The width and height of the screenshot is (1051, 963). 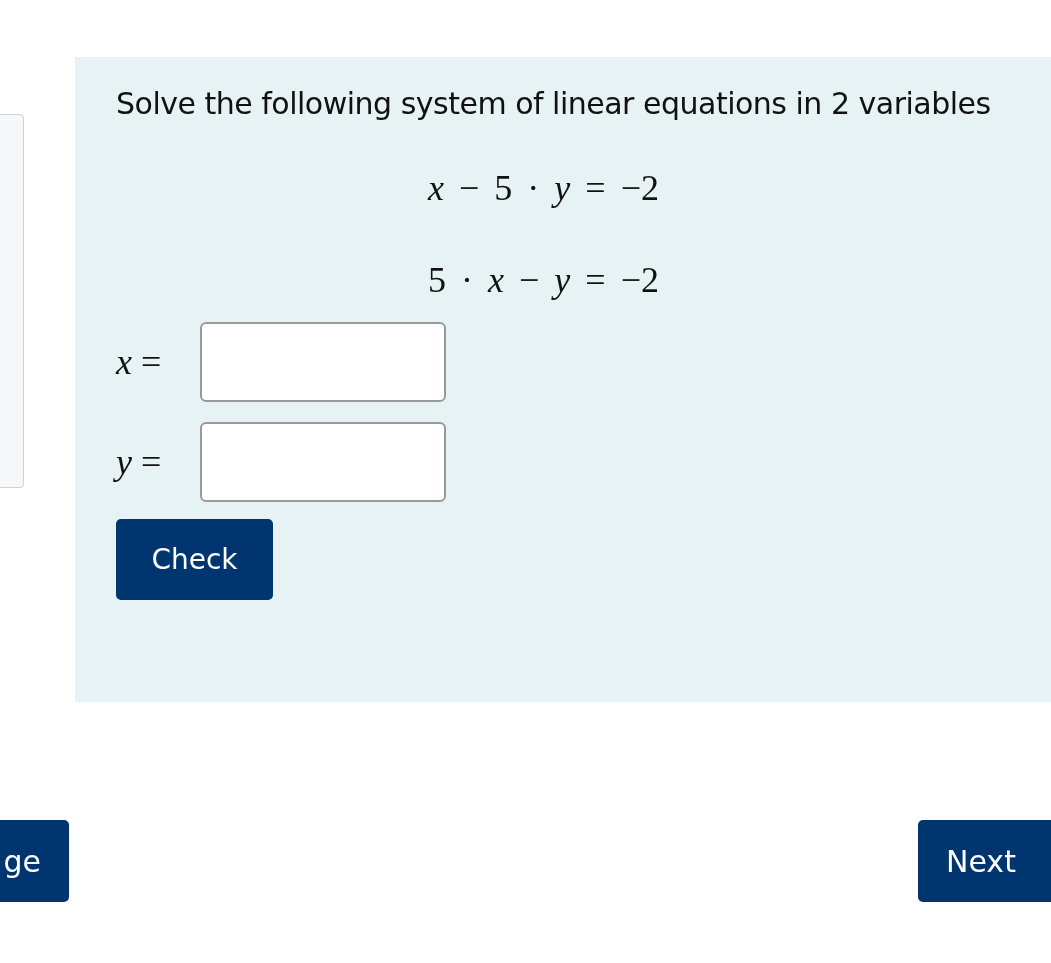 I want to click on previous-page-button: ge, so click(x=34, y=861).